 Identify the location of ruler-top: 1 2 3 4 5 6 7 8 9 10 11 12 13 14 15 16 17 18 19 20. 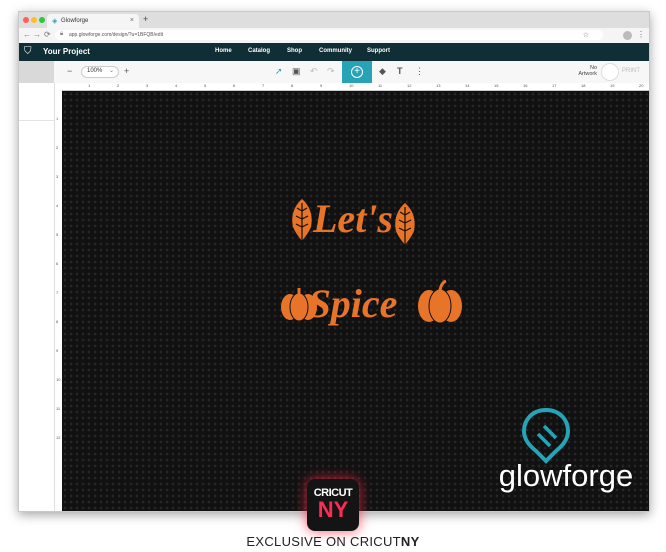
(355, 87).